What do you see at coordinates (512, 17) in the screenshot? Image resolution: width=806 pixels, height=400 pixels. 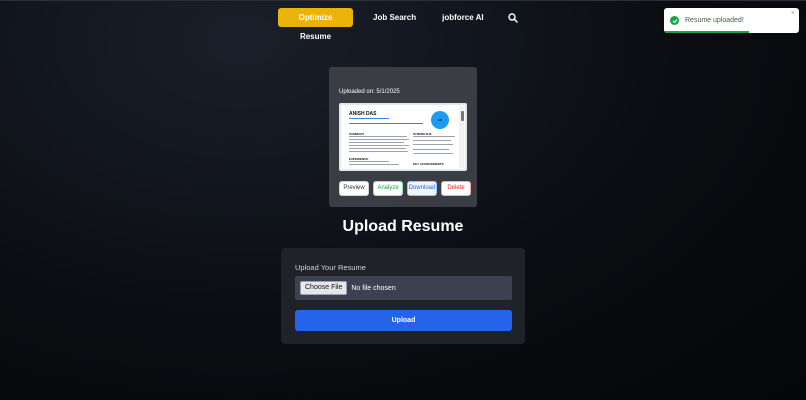 I see `search-icon` at bounding box center [512, 17].